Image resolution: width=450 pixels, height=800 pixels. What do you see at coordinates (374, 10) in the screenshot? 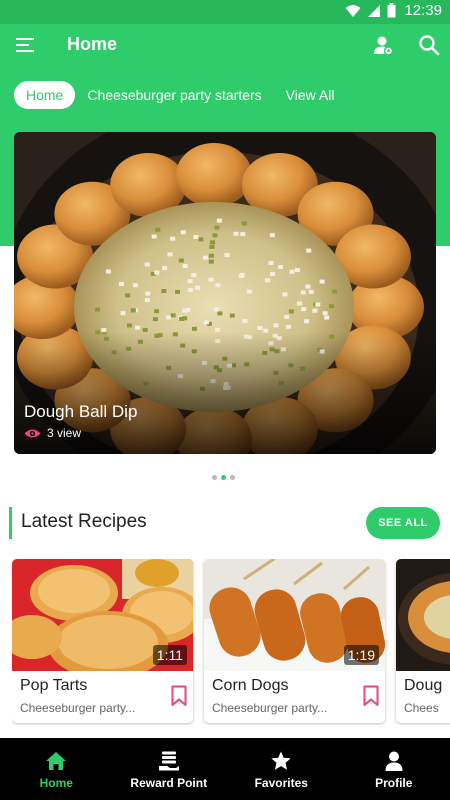
I see `signal-icon` at bounding box center [374, 10].